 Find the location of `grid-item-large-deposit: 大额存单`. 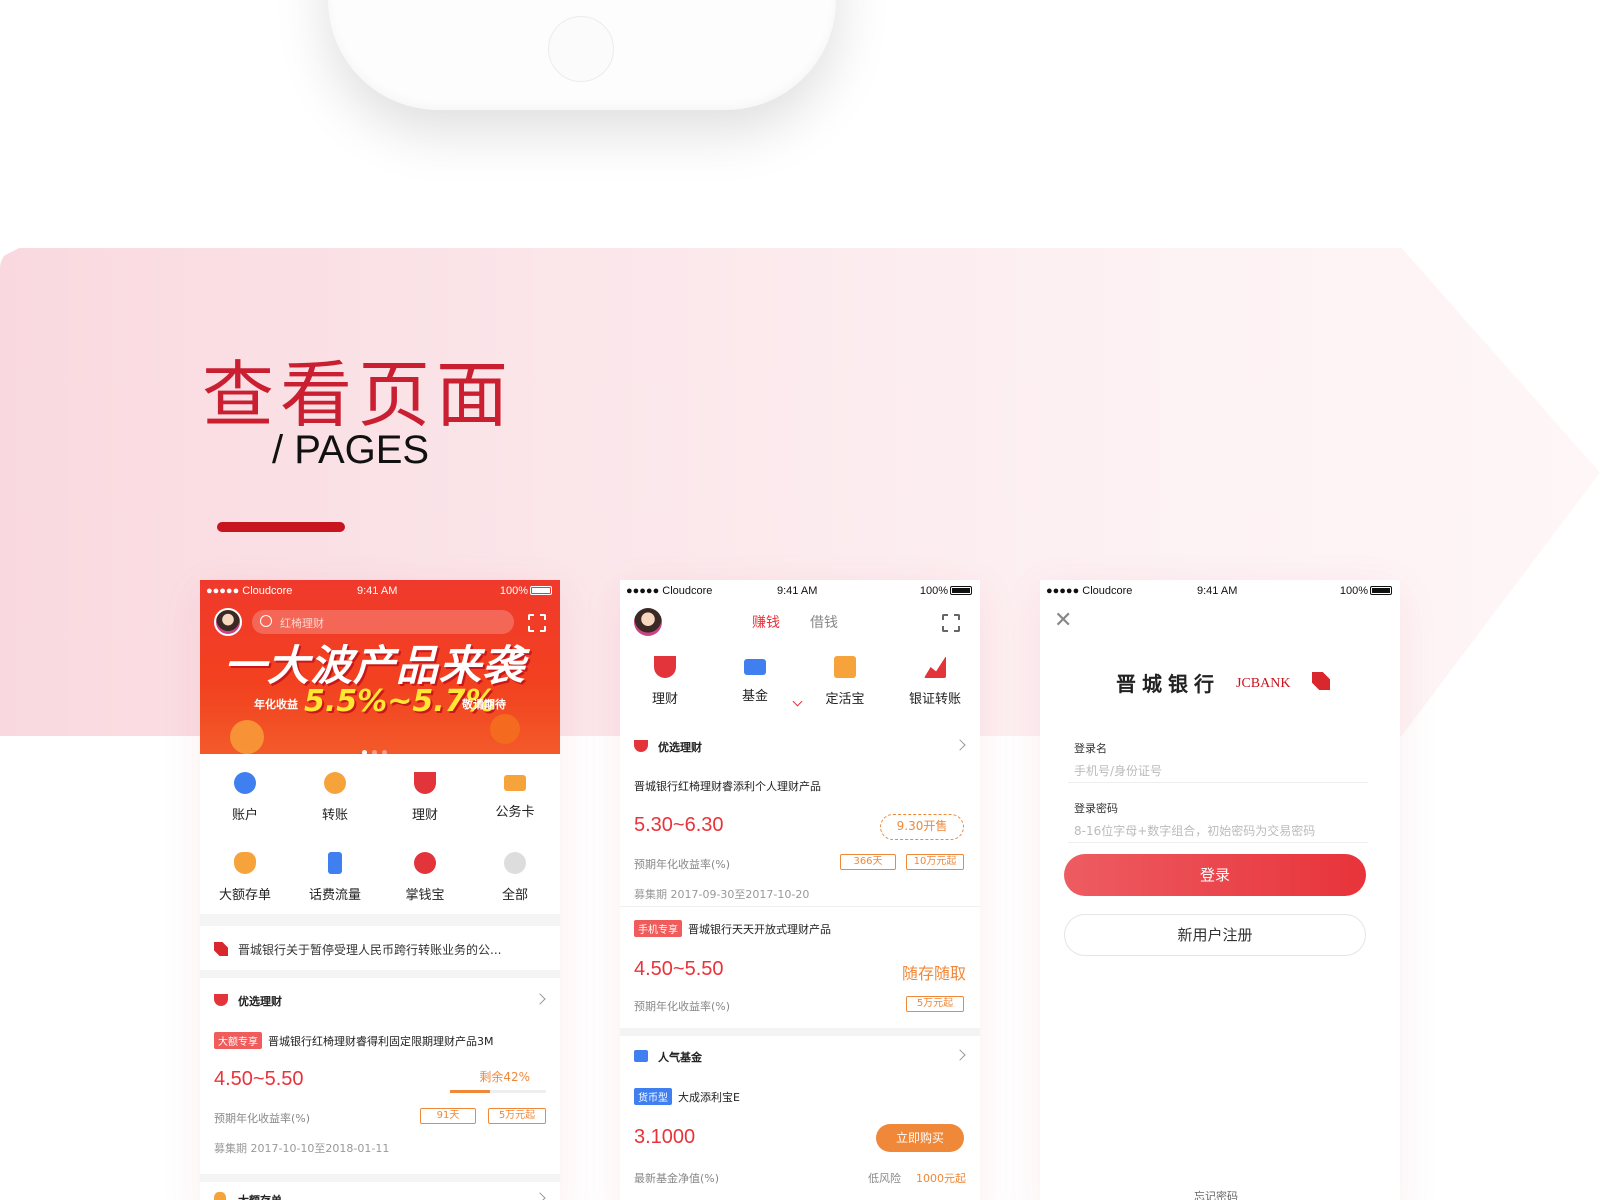

grid-item-large-deposit: 大额存单 is located at coordinates (245, 877).